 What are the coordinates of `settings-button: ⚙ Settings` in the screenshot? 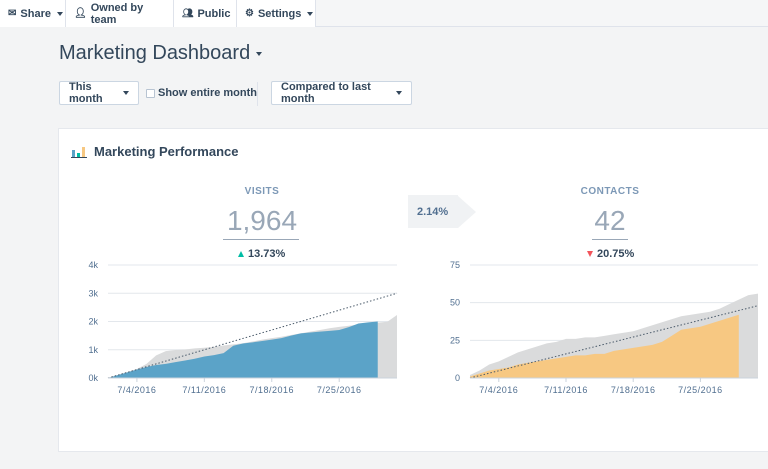 It's located at (276, 13).